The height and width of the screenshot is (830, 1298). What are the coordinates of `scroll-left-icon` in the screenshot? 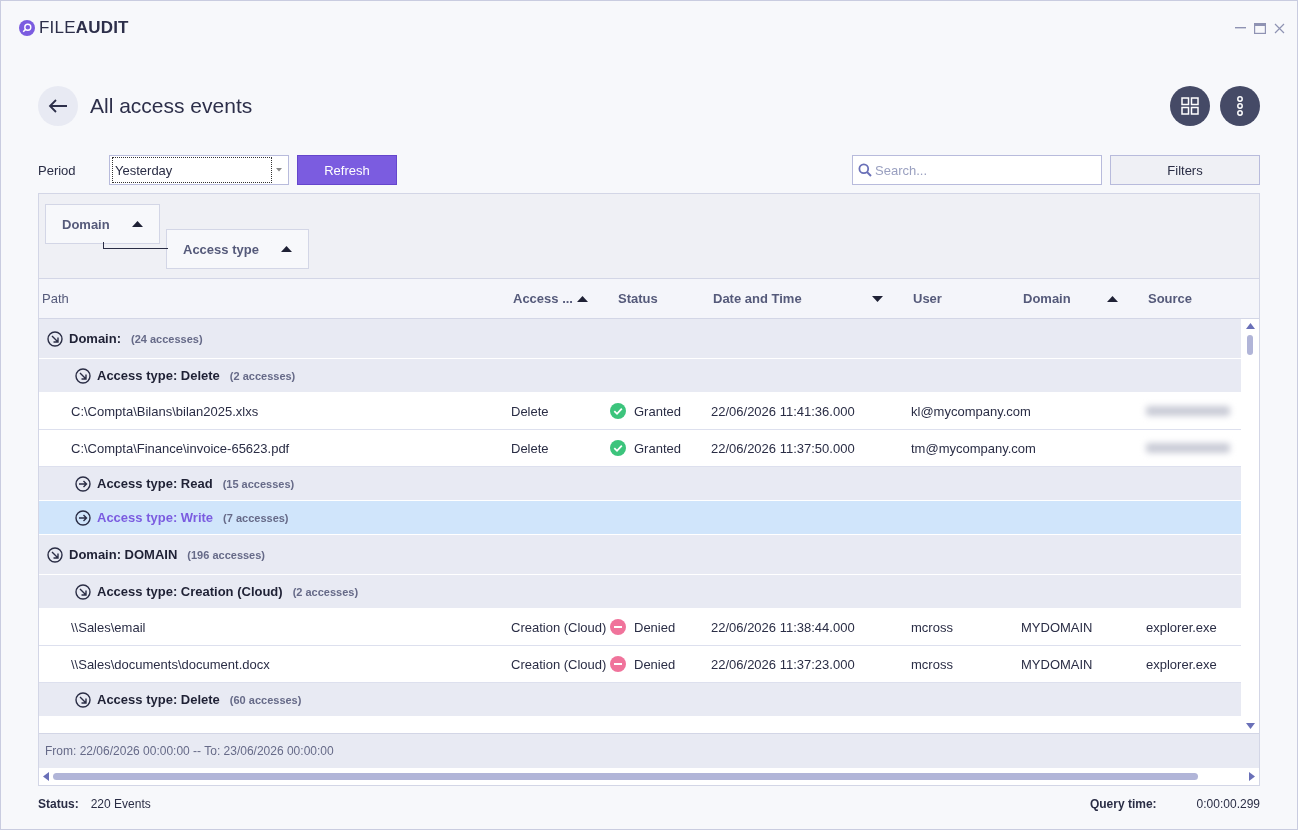 It's located at (46, 776).